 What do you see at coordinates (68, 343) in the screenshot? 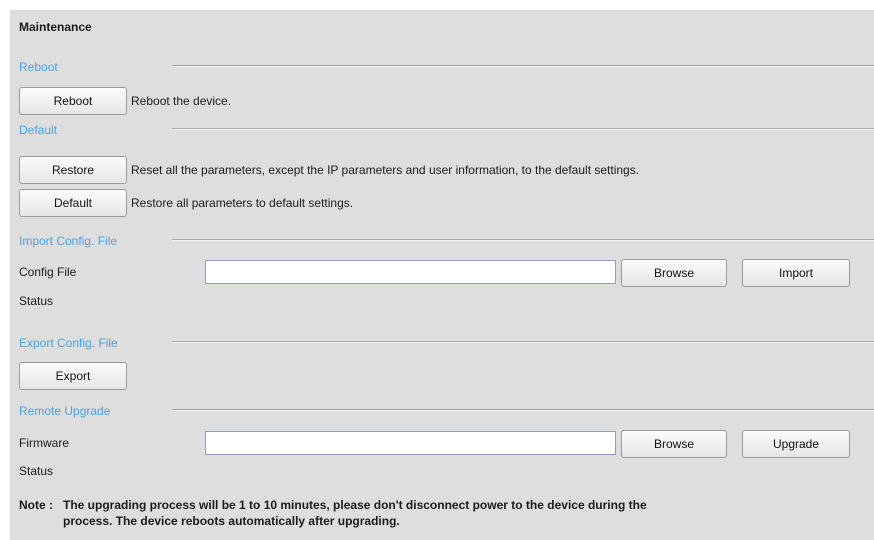
I see `section-label-export-config: Export Config. File` at bounding box center [68, 343].